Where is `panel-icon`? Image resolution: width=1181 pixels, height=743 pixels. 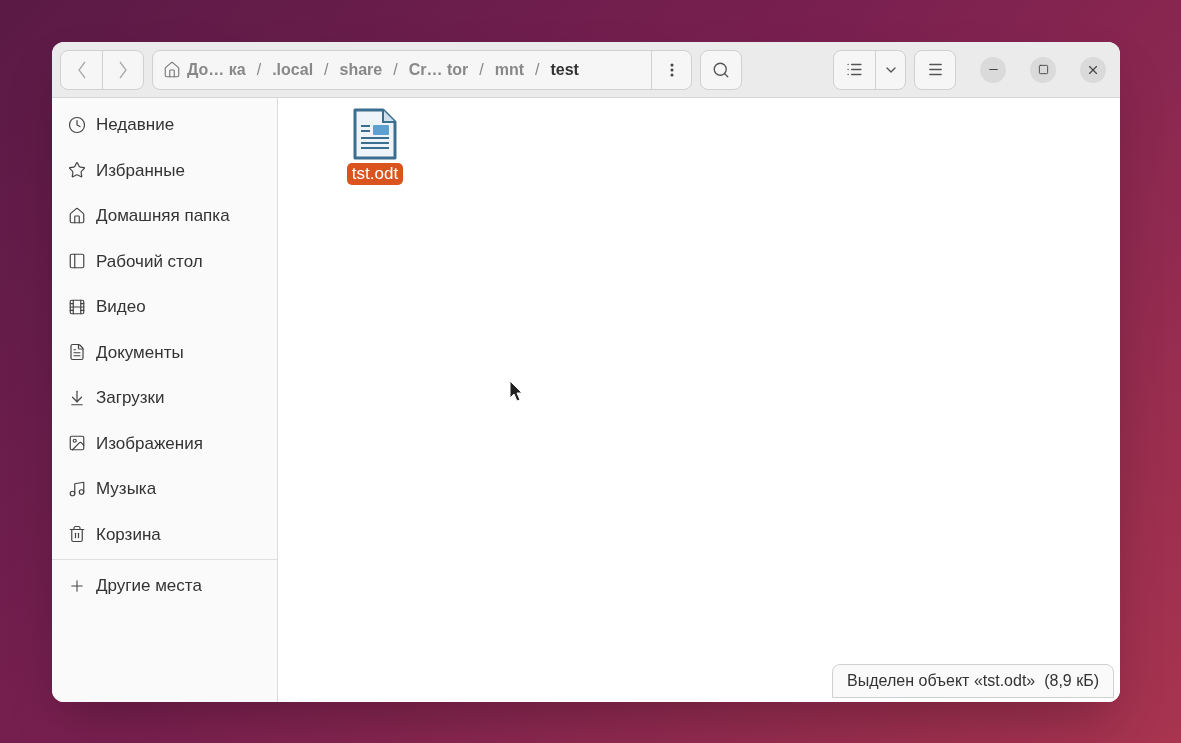 panel-icon is located at coordinates (77, 261).